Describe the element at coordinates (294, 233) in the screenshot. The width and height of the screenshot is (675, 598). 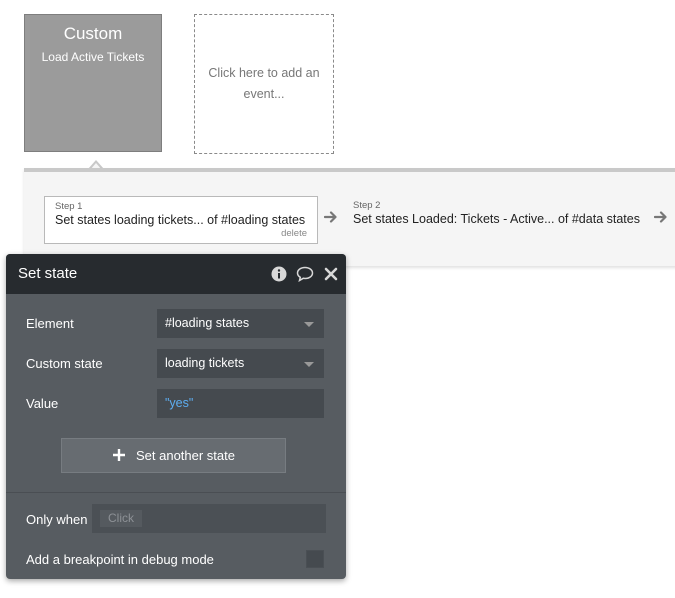
I see `step-delete-link: delete` at that location.